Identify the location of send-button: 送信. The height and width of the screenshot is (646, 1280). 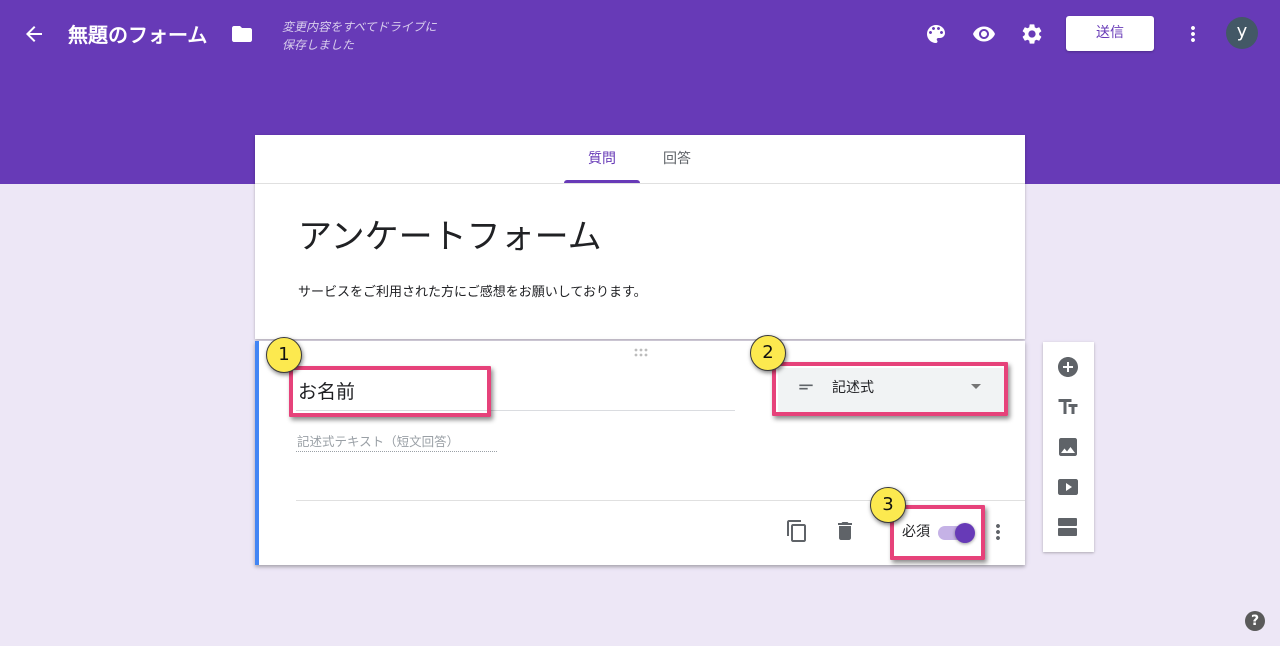
(1110, 33).